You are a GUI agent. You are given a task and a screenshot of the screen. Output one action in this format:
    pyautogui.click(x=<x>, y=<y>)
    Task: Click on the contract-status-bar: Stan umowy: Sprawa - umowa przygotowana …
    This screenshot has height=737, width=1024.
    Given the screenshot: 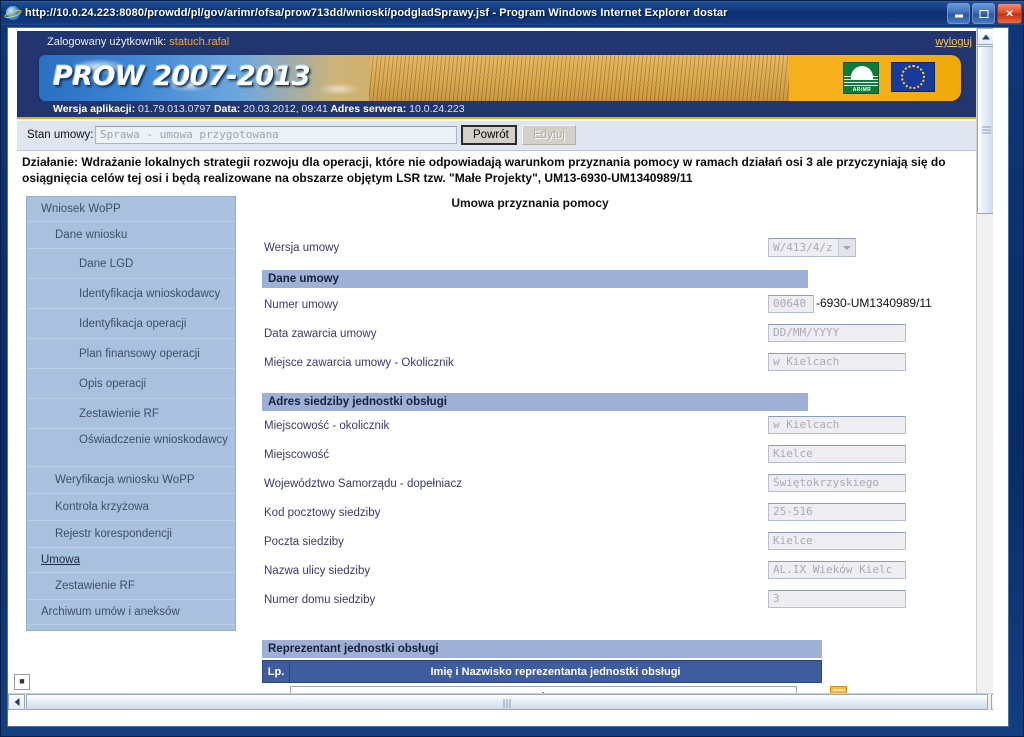 What is the action you would take?
    pyautogui.click(x=503, y=136)
    